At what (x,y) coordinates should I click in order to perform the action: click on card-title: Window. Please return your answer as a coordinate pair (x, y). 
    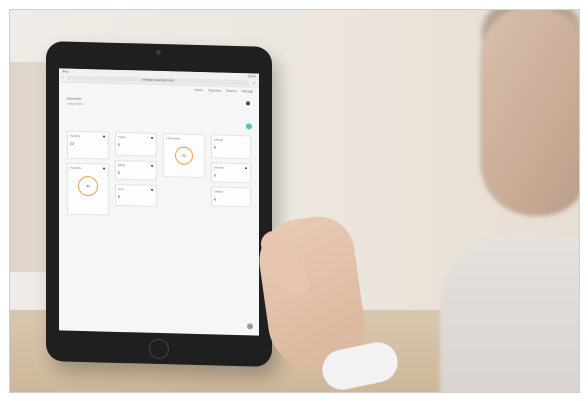
    Looking at the image, I should click on (219, 167).